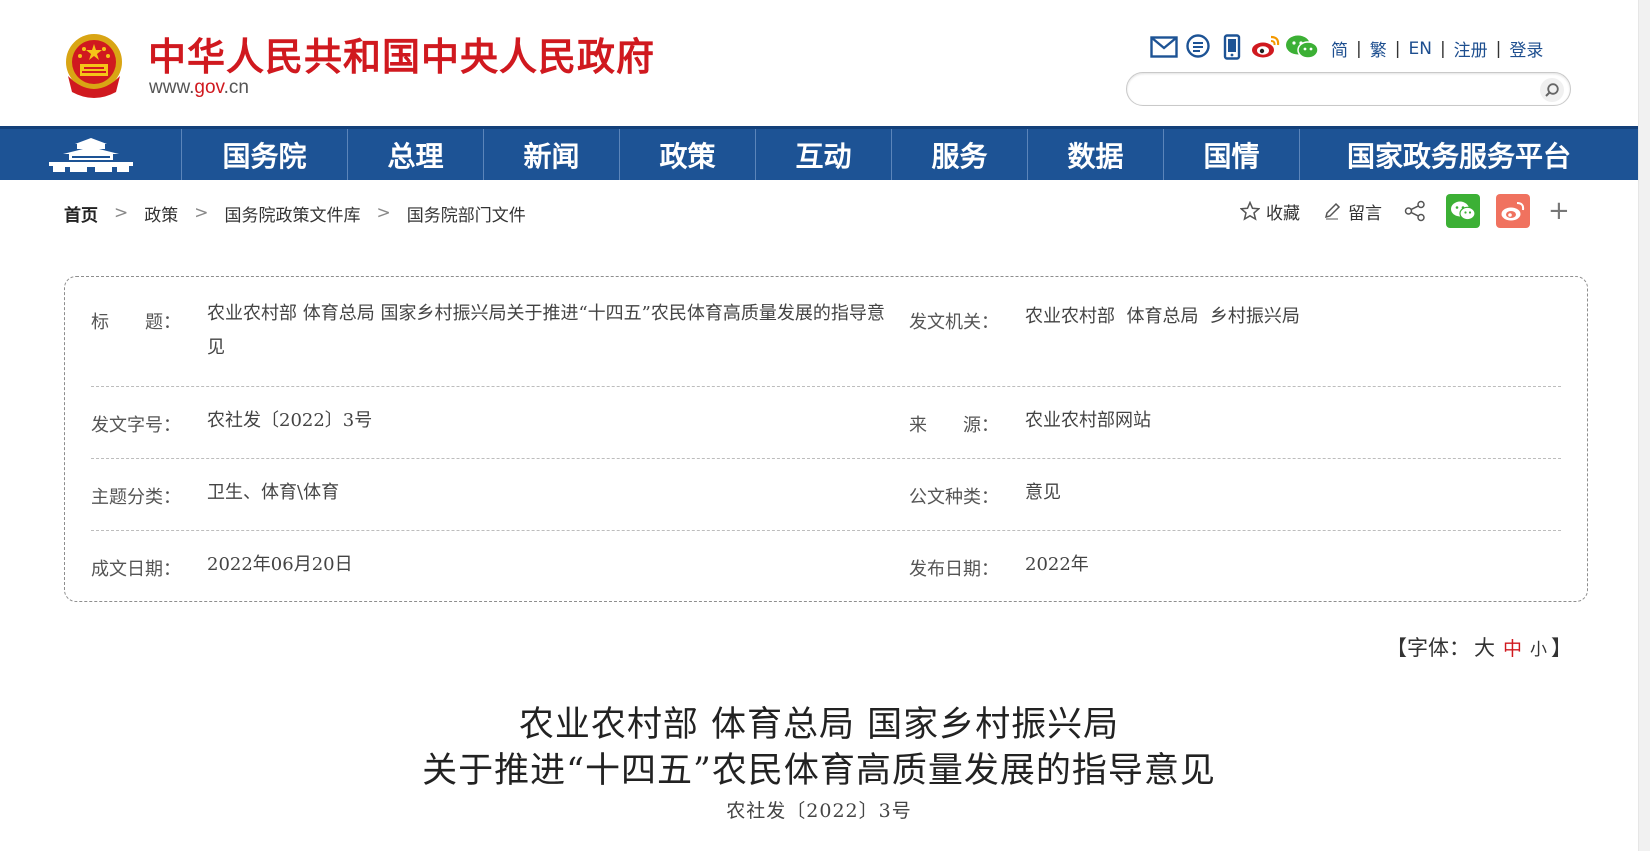 Image resolution: width=1650 pixels, height=851 pixels. What do you see at coordinates (1437, 49) in the screenshot?
I see `language-links: 简 | 繁 | EN | 注册 | 登录` at bounding box center [1437, 49].